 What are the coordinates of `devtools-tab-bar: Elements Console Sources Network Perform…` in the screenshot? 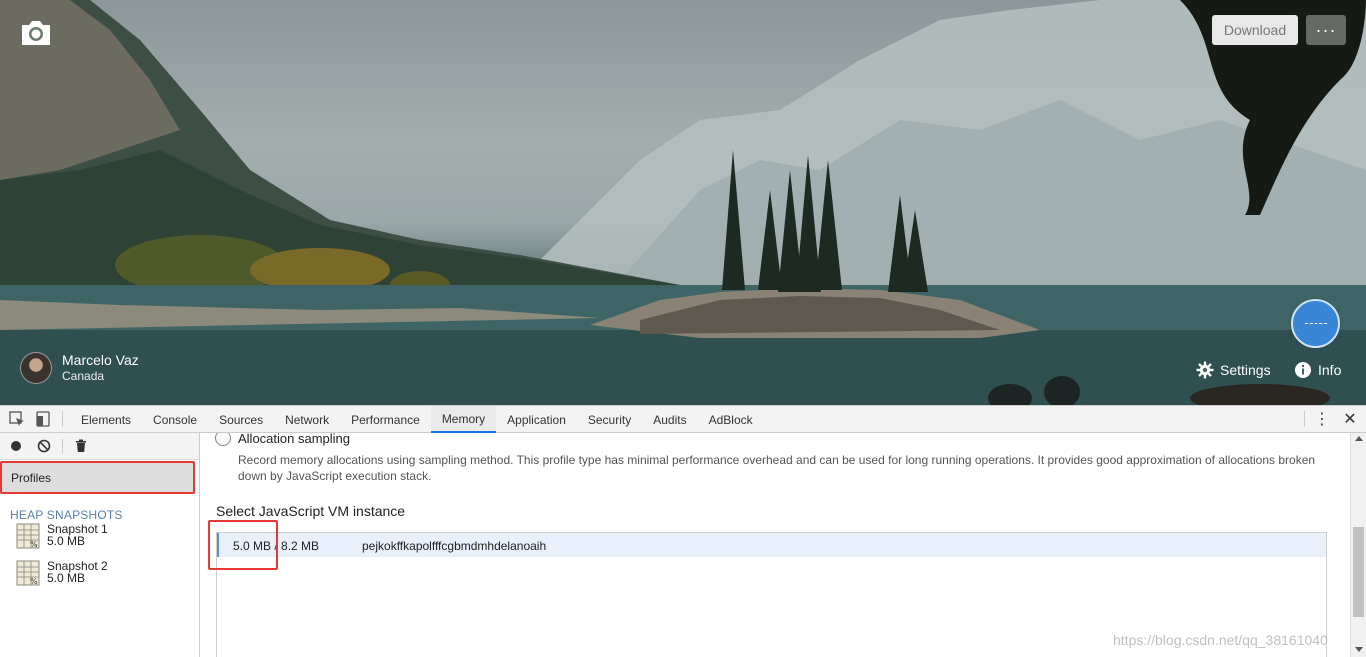 It's located at (683, 419).